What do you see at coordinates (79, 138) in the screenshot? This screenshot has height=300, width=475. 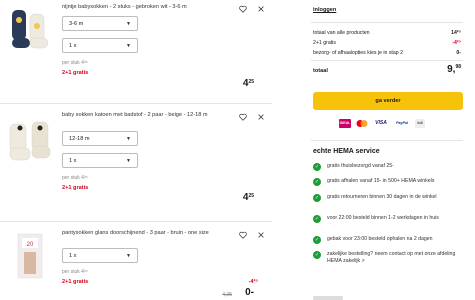 I see `size-value: 12-18 m` at bounding box center [79, 138].